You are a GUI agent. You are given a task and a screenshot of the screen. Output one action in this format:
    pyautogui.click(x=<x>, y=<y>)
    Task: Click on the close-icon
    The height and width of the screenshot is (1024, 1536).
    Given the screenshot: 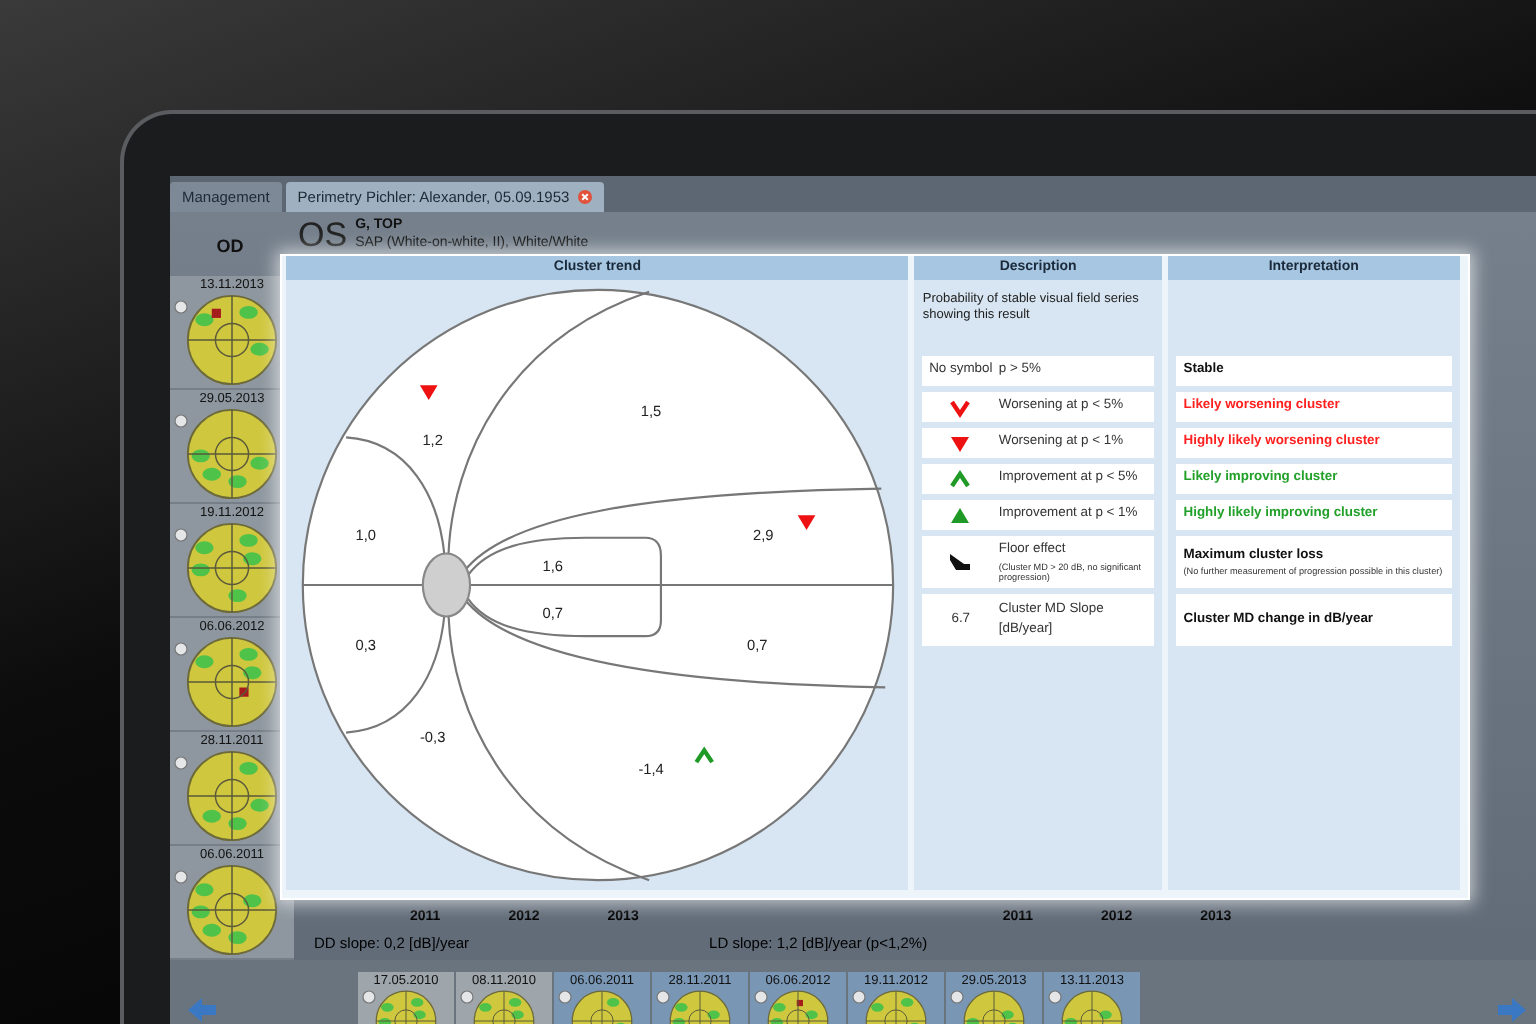 What is the action you would take?
    pyautogui.click(x=584, y=196)
    